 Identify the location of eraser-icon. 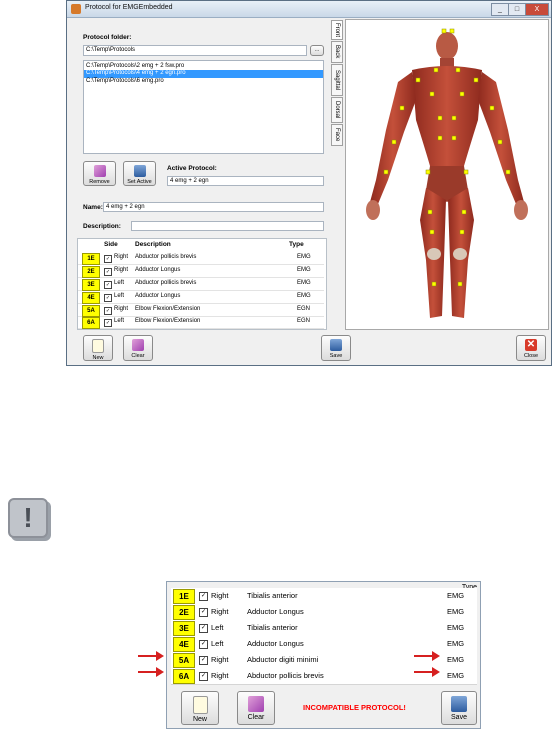
(256, 704).